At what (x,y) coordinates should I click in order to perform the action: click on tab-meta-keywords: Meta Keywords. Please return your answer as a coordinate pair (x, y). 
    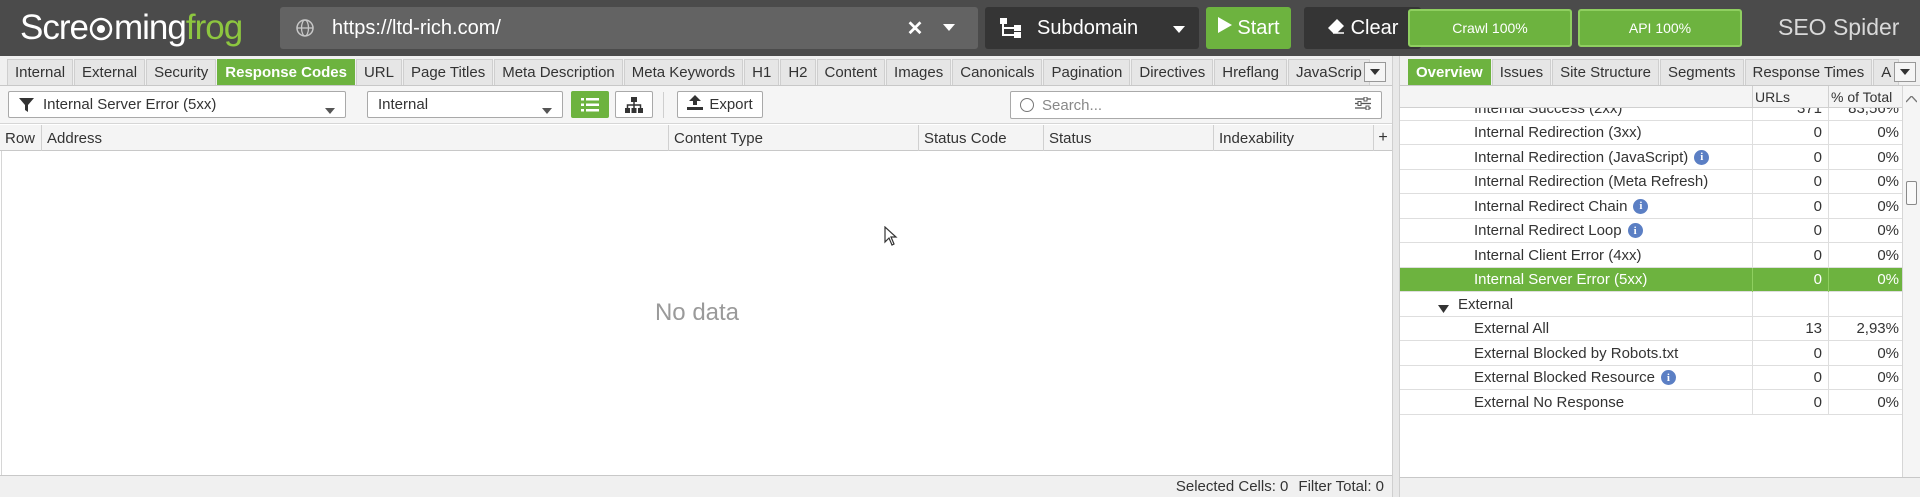
    Looking at the image, I should click on (683, 72).